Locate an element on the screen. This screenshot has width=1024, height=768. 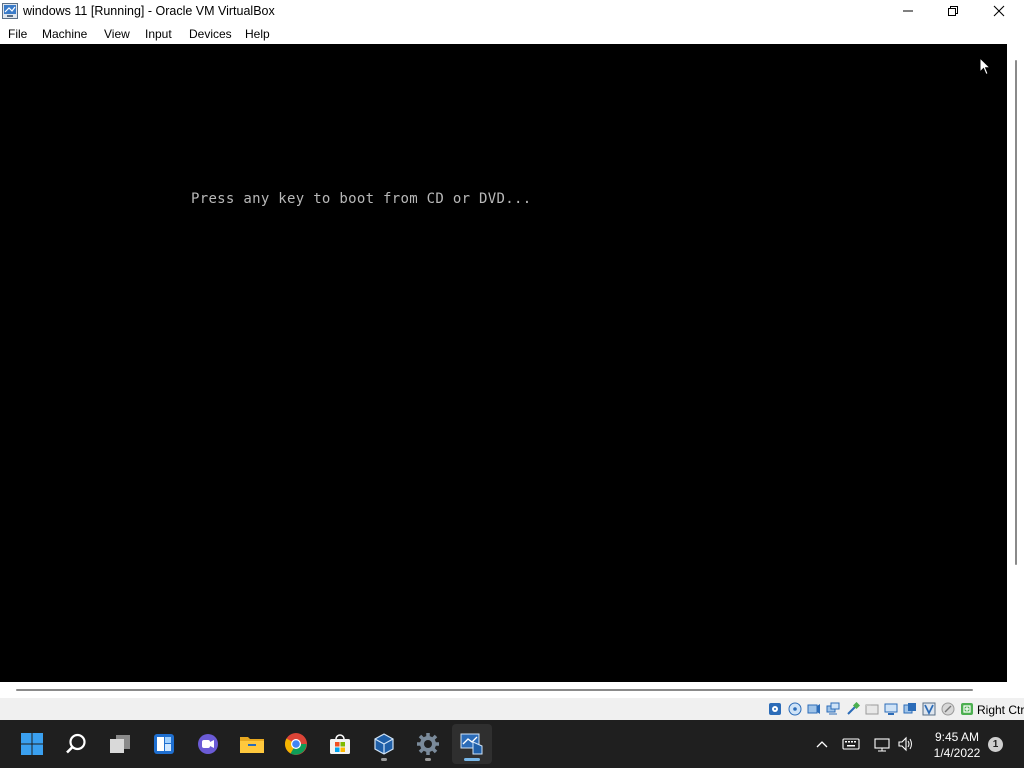
widgets-button is located at coordinates (164, 744).